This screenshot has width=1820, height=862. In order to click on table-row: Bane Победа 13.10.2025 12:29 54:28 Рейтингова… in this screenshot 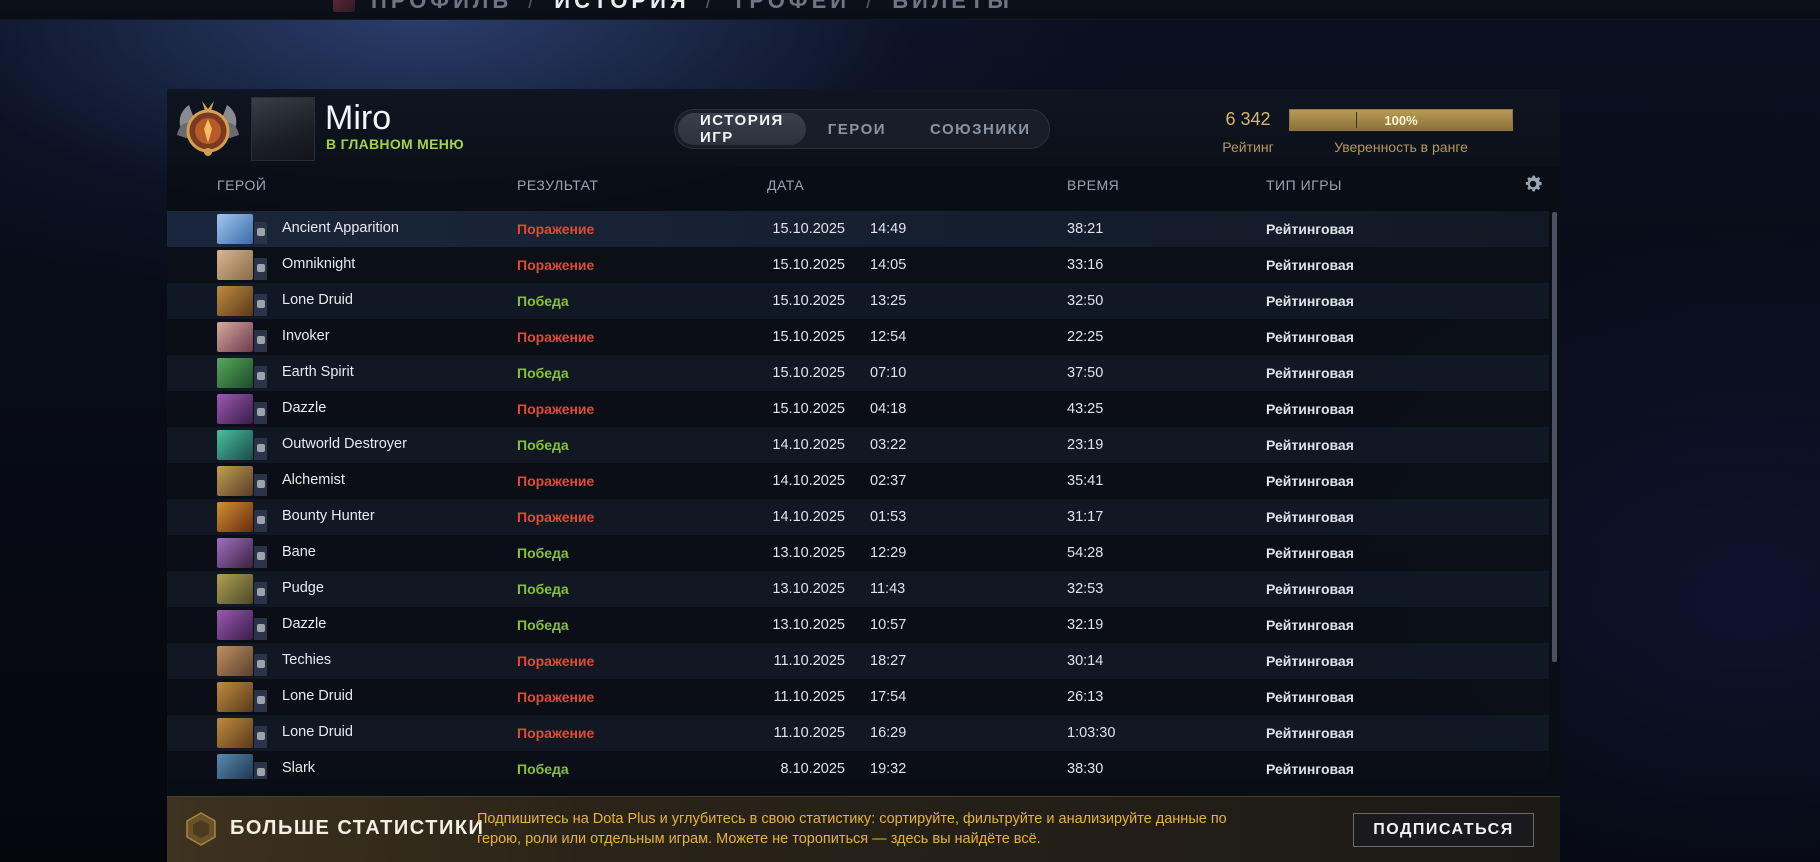, I will do `click(858, 553)`.